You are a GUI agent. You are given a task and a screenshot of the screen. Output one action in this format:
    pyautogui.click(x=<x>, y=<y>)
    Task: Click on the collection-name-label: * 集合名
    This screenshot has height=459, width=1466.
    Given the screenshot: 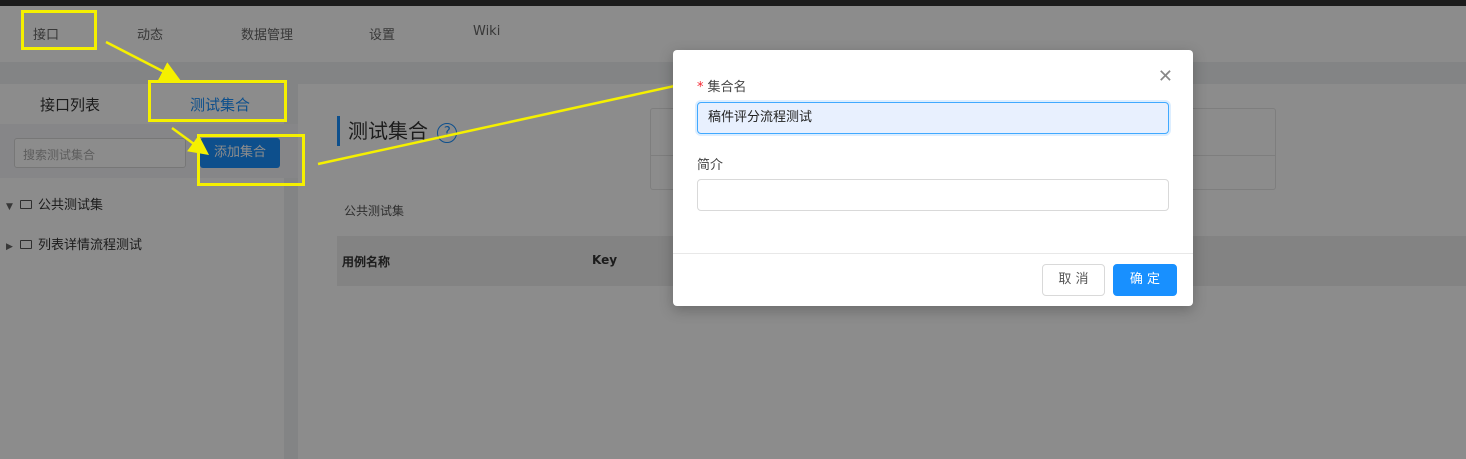 What is the action you would take?
    pyautogui.click(x=722, y=85)
    